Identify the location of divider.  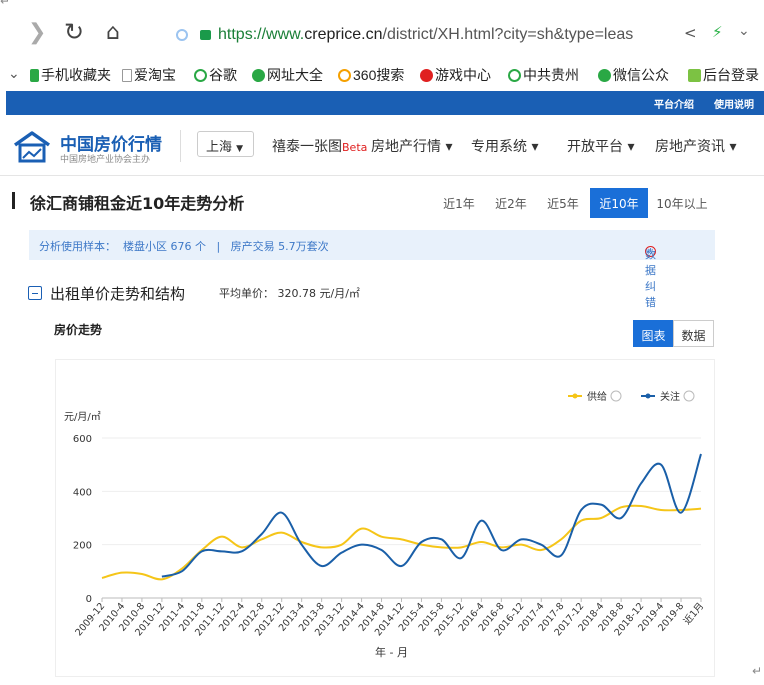
(180, 146).